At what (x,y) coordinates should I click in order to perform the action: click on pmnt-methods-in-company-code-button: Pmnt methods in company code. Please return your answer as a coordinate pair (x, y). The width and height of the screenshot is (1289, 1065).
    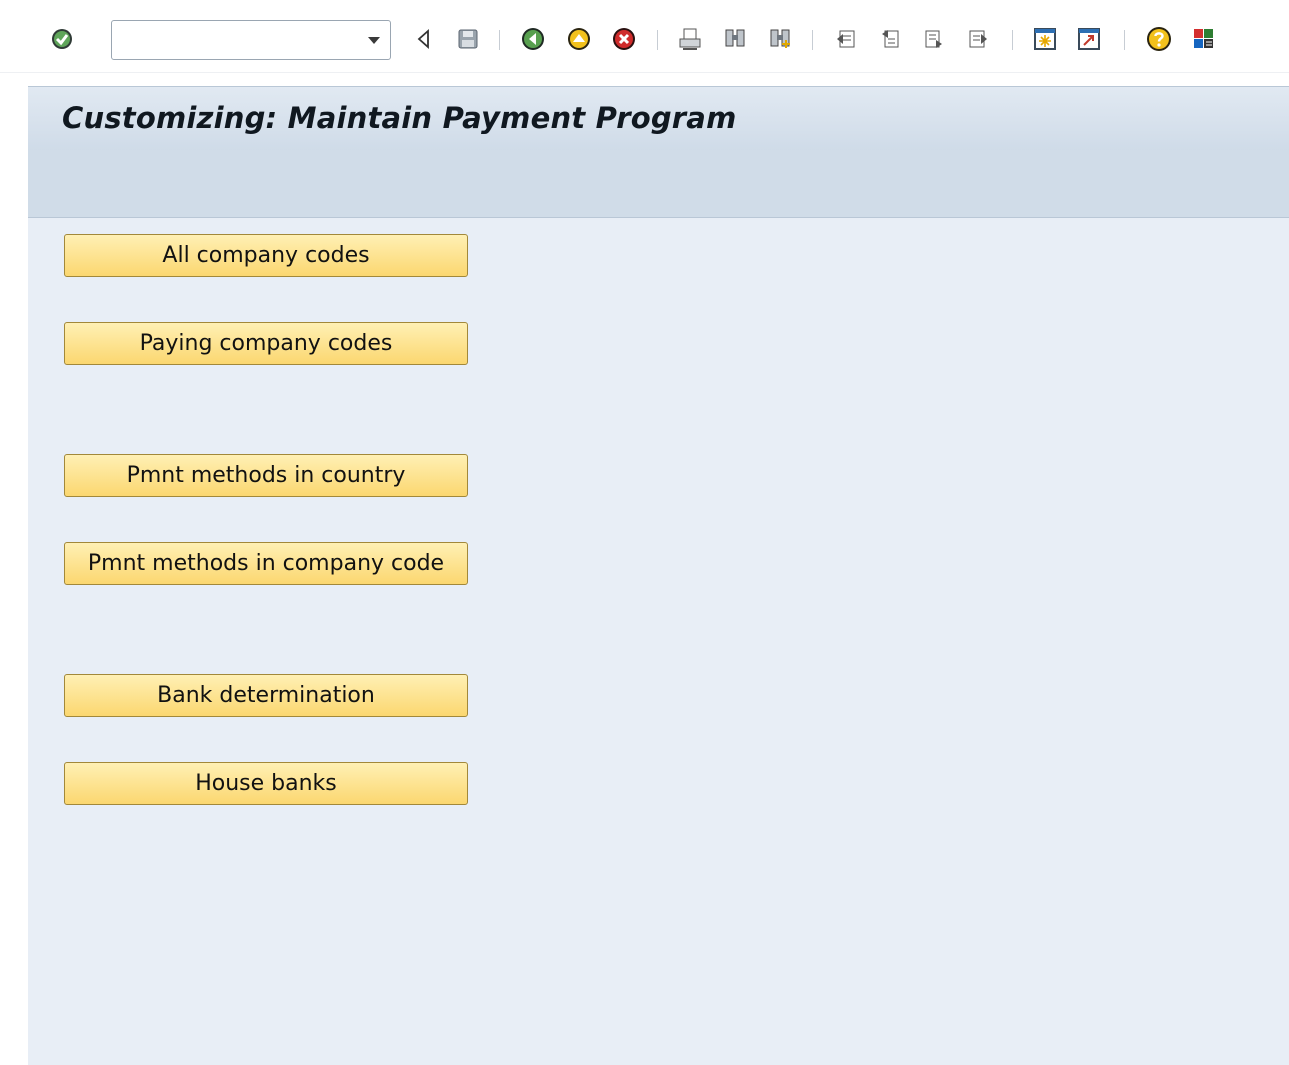
    Looking at the image, I should click on (266, 563).